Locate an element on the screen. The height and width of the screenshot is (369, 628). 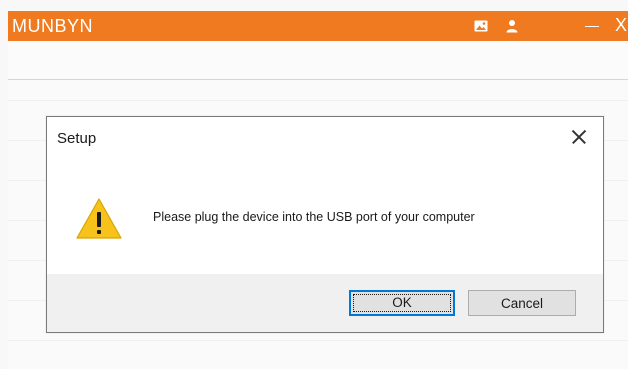
cancel-button-label: Cancel is located at coordinates (522, 303).